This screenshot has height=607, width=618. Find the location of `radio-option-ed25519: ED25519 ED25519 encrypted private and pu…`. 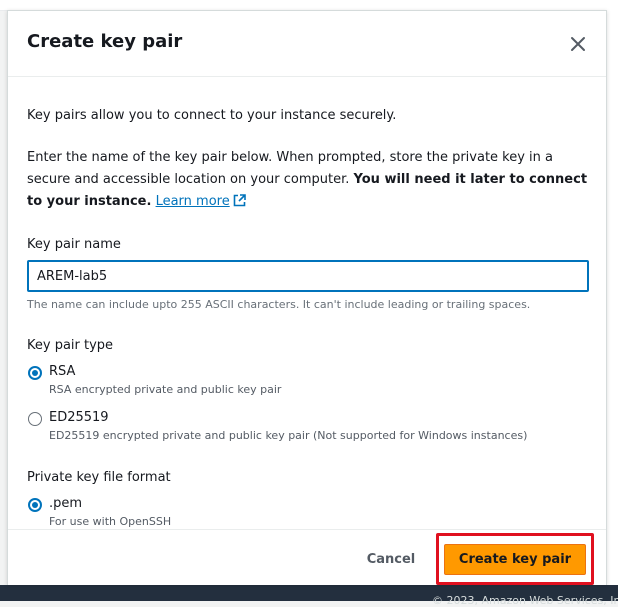

radio-option-ed25519: ED25519 ED25519 encrypted private and pu… is located at coordinates (307, 427).